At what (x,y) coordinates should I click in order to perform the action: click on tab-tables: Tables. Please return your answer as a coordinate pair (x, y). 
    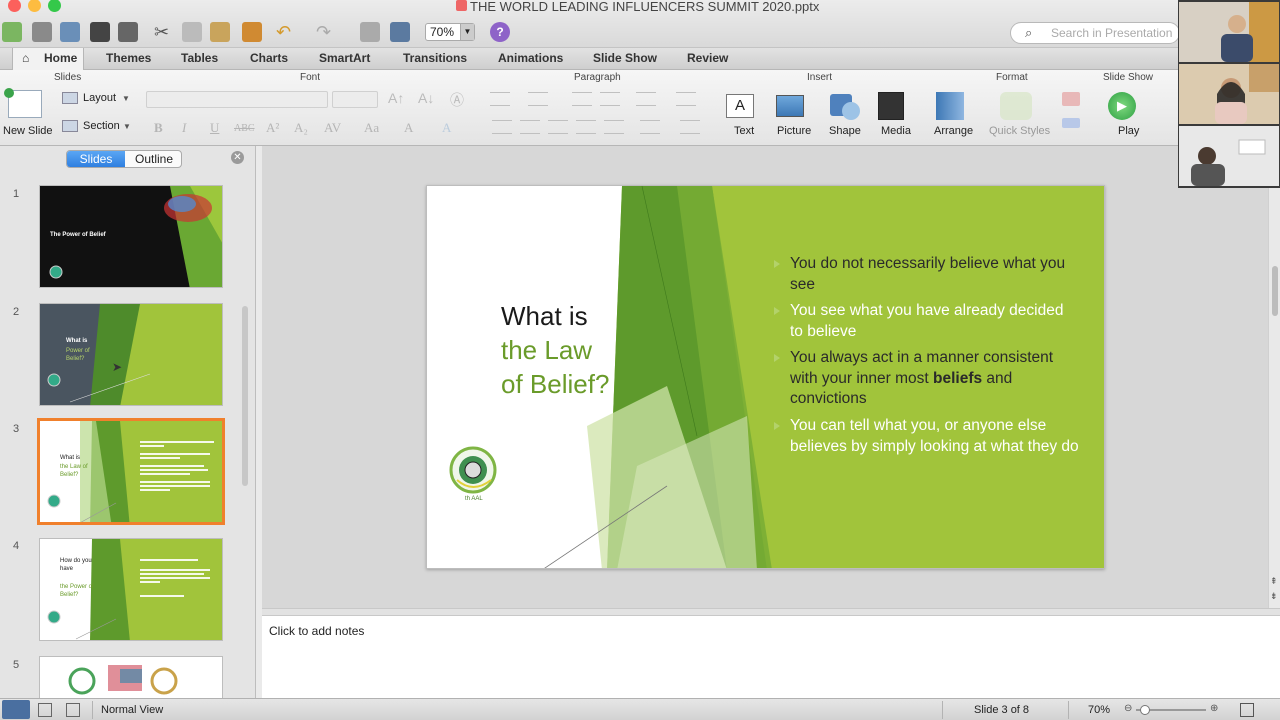
    Looking at the image, I should click on (199, 58).